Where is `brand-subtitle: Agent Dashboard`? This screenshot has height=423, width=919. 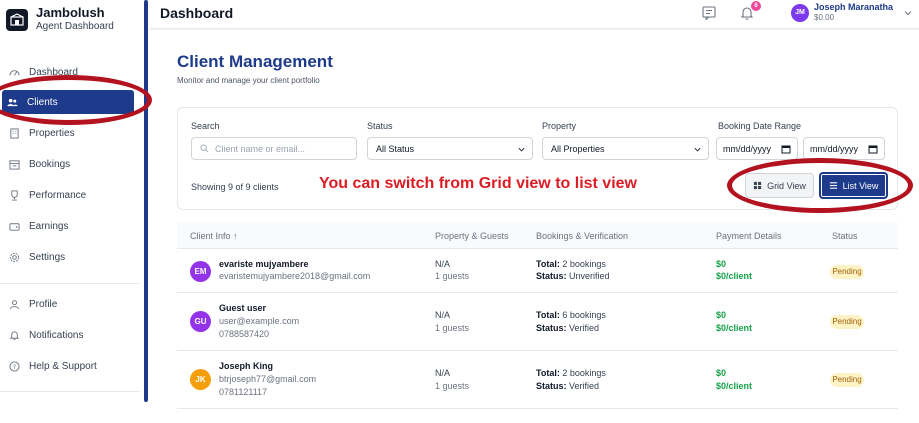 brand-subtitle: Agent Dashboard is located at coordinates (75, 26).